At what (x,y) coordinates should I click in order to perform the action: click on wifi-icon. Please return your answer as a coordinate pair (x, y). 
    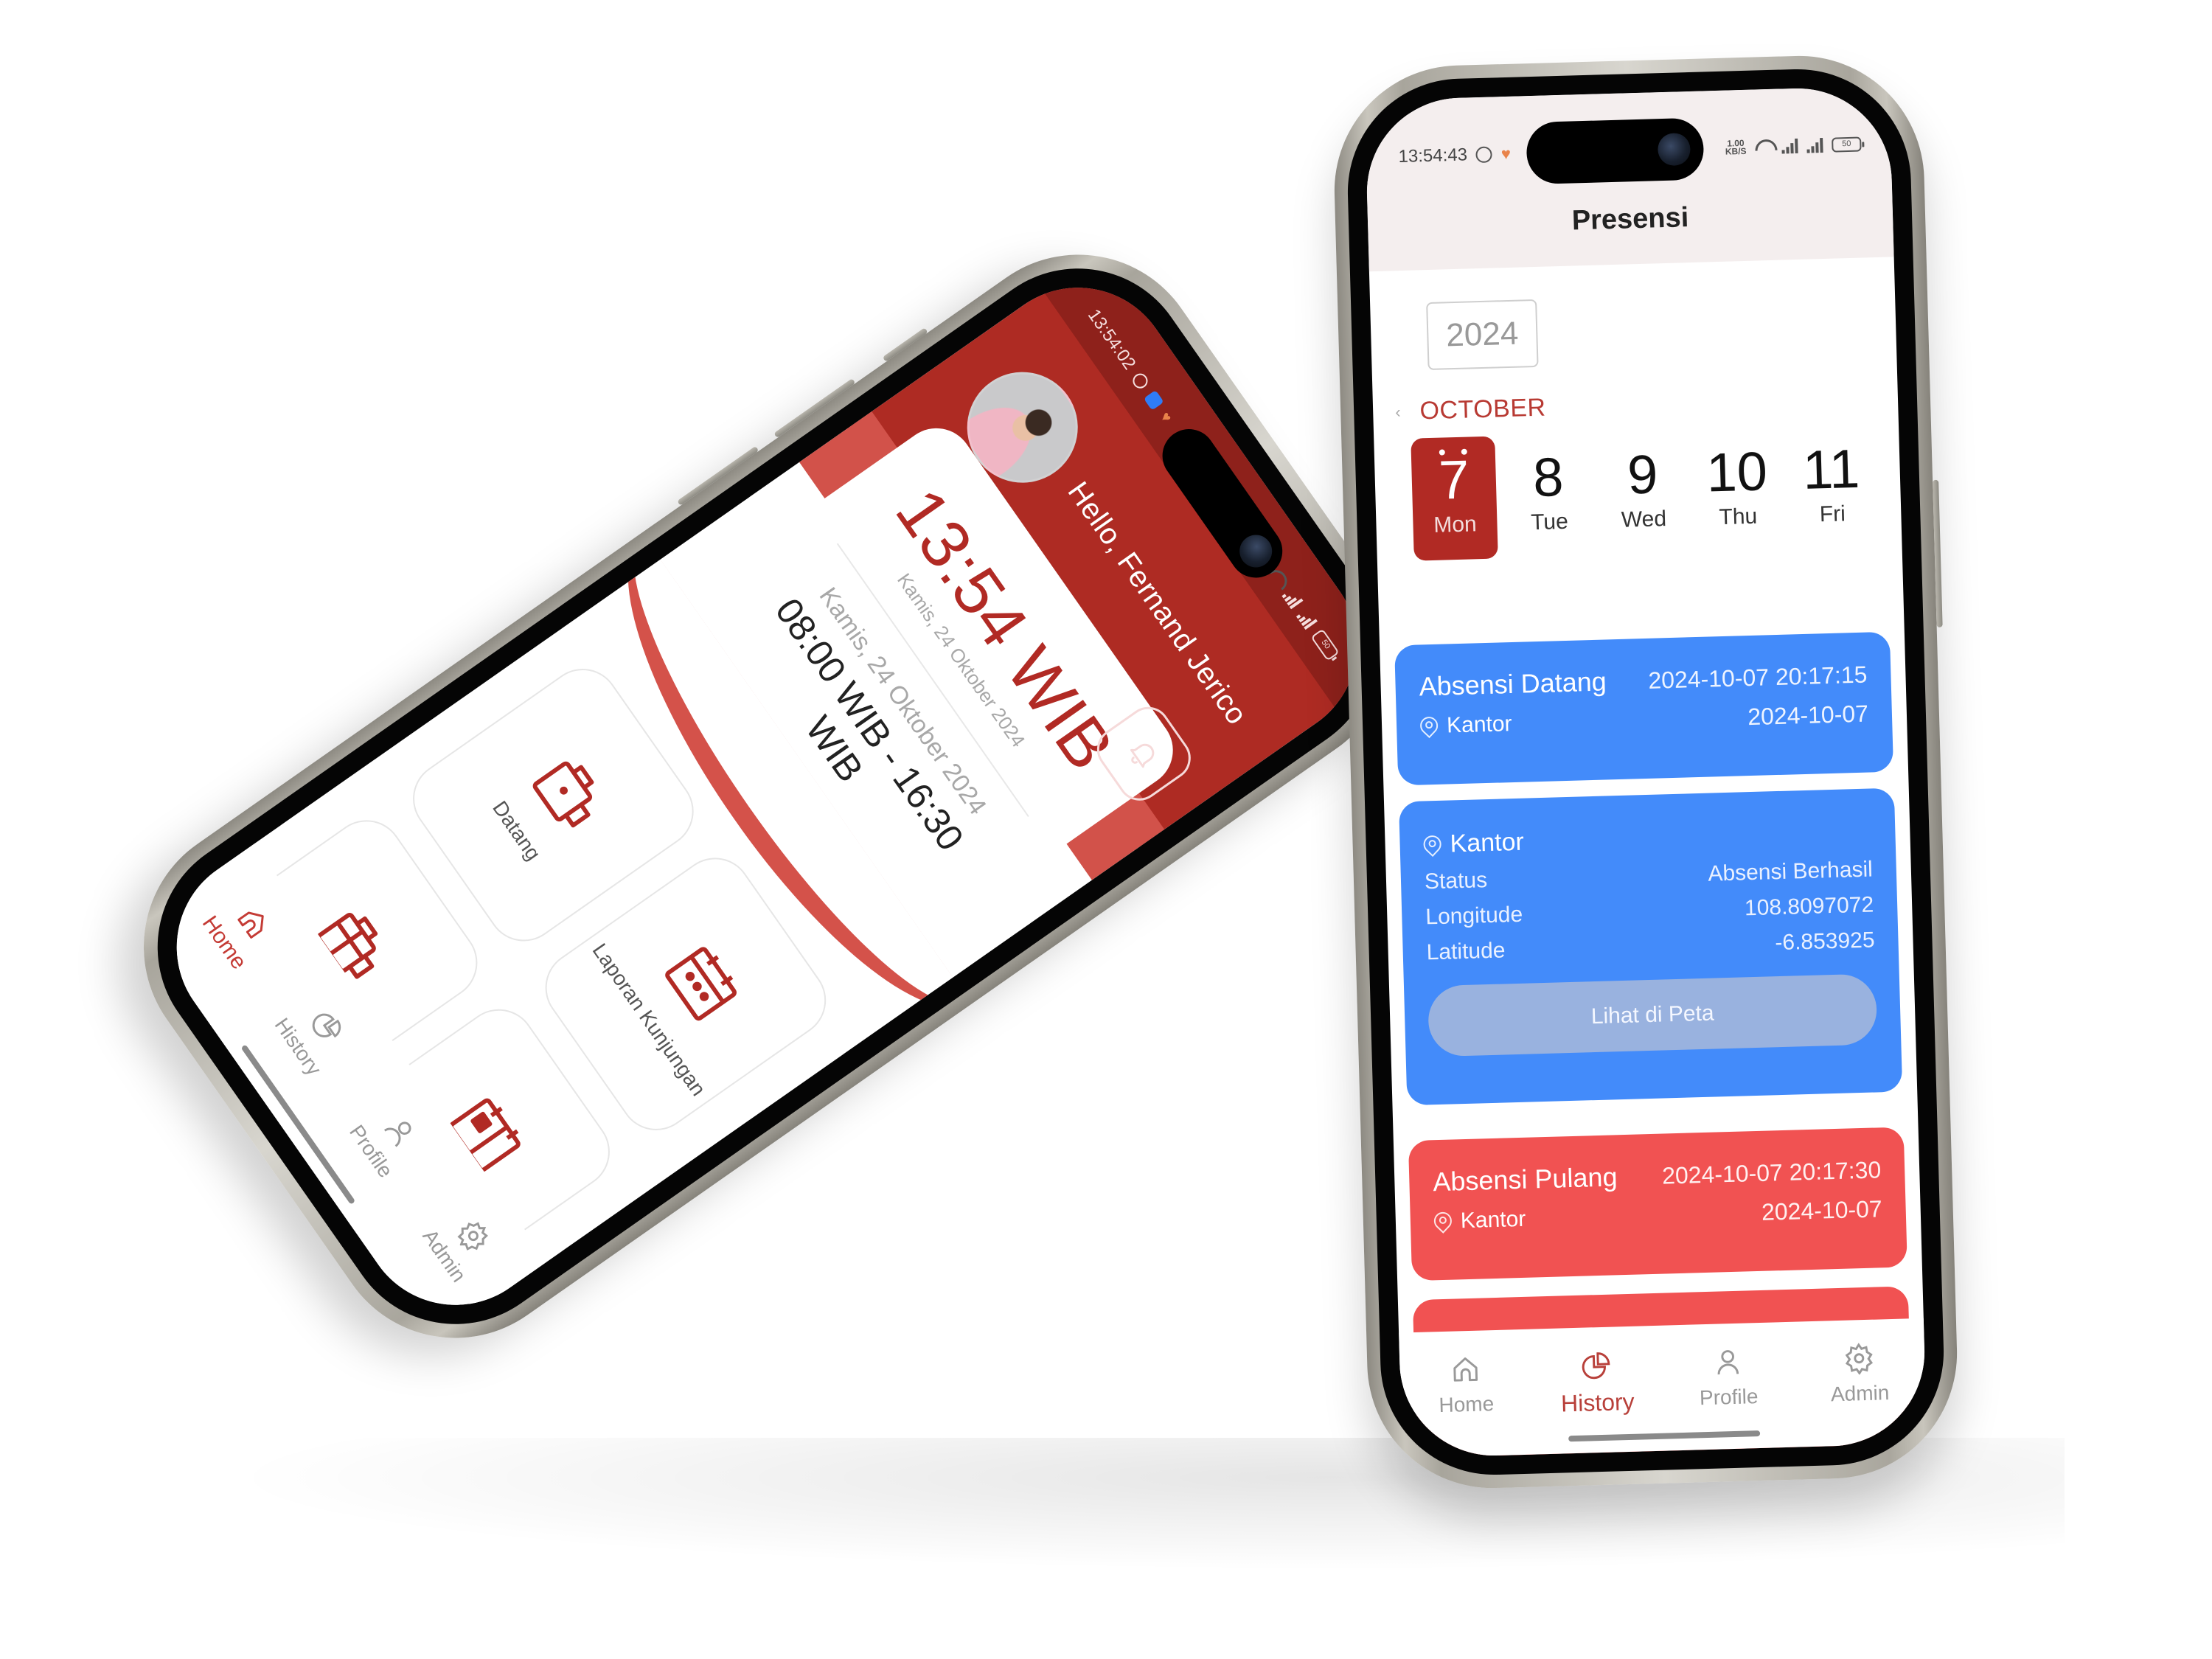
    Looking at the image, I should click on (1764, 147).